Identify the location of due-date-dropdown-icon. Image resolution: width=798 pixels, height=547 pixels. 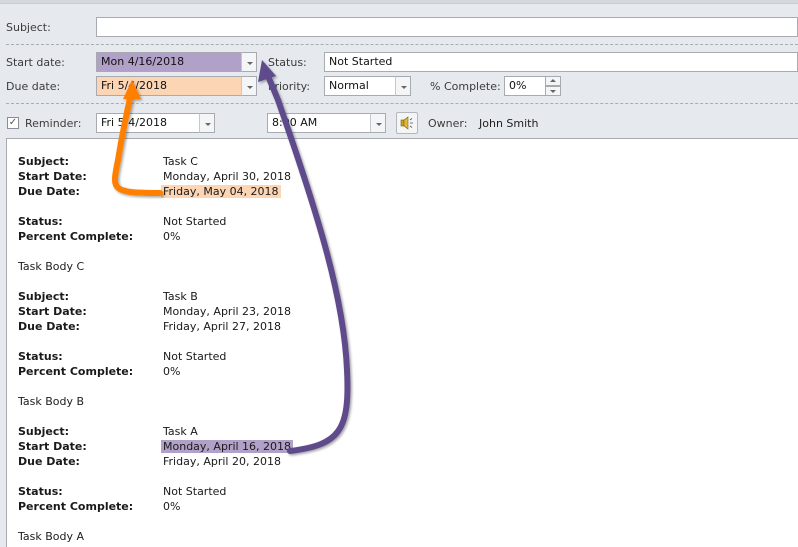
(249, 86).